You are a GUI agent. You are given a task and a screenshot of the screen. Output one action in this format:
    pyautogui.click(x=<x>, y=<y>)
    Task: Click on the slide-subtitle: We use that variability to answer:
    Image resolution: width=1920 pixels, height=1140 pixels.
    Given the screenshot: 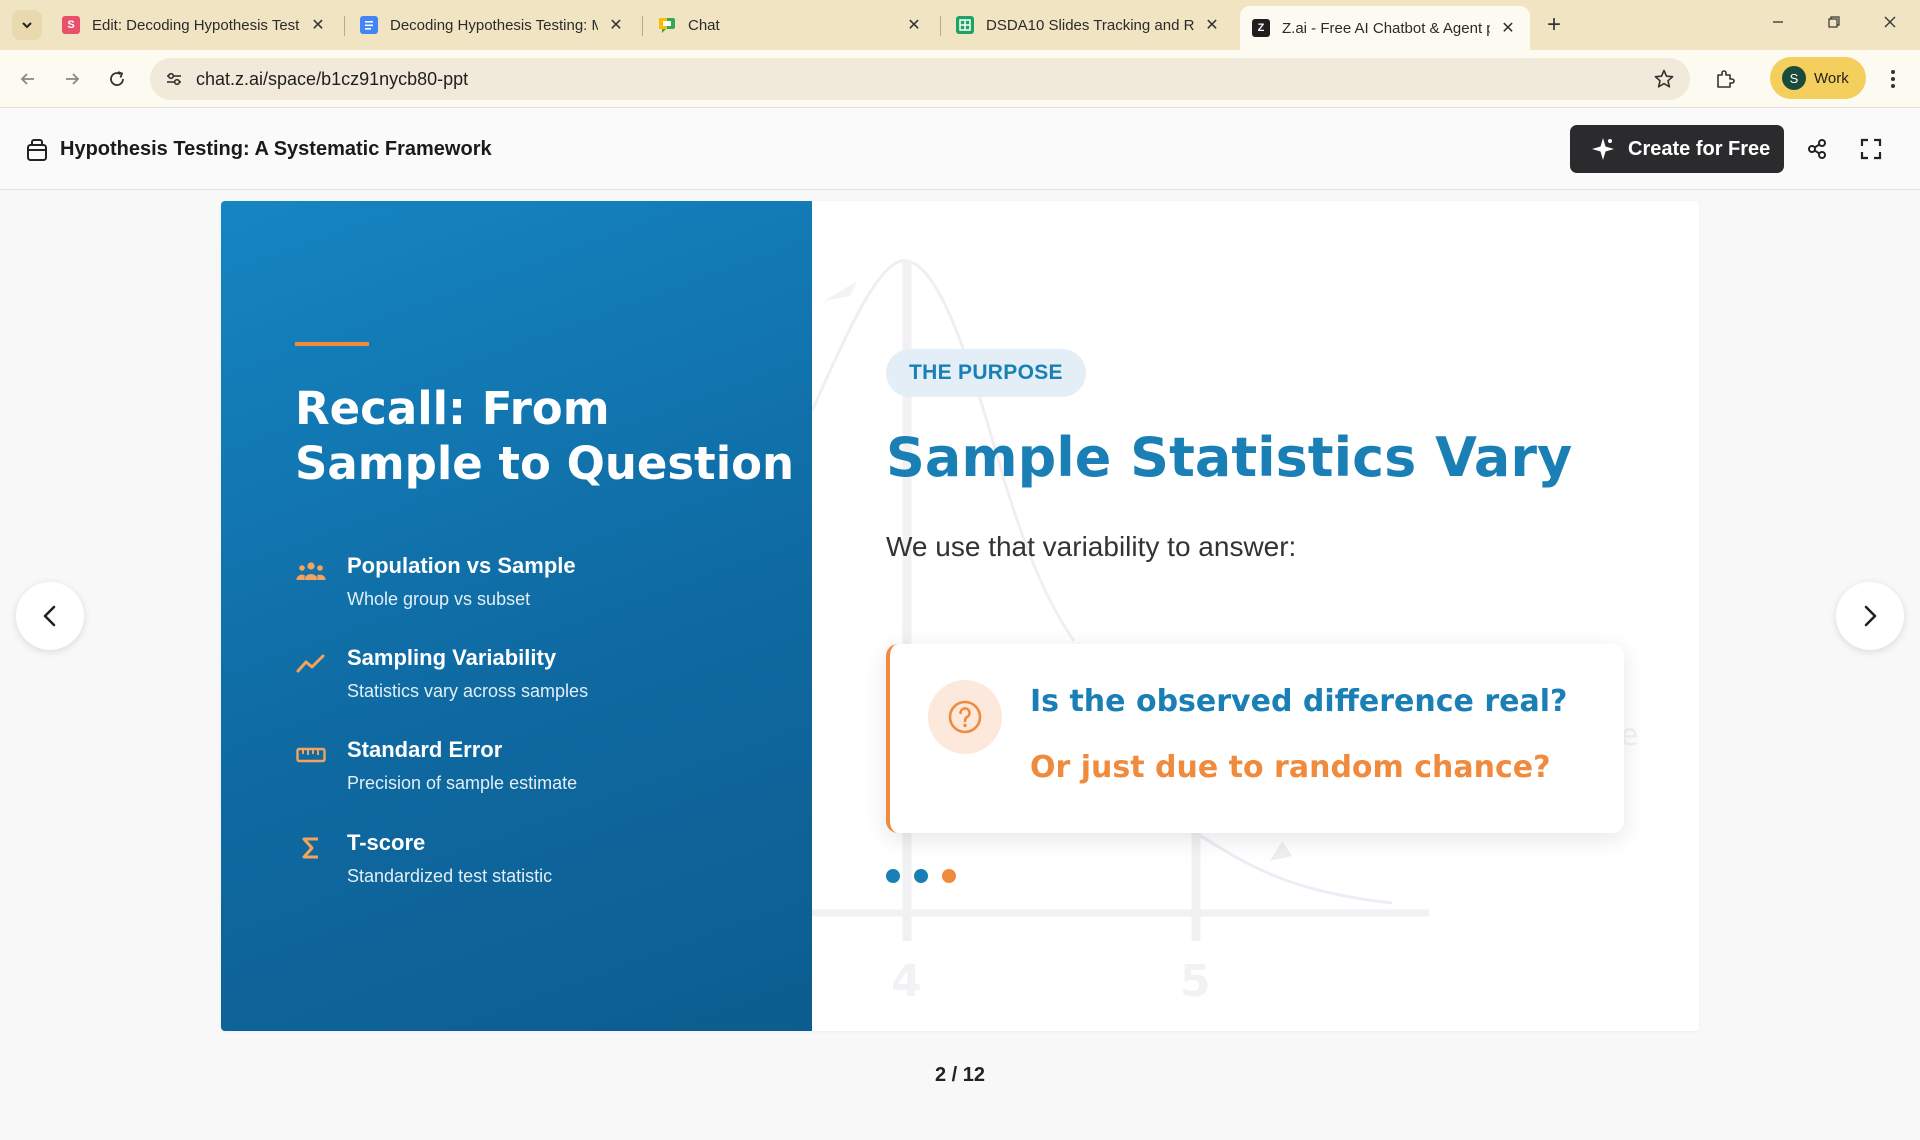 What is the action you would take?
    pyautogui.click(x=1091, y=546)
    